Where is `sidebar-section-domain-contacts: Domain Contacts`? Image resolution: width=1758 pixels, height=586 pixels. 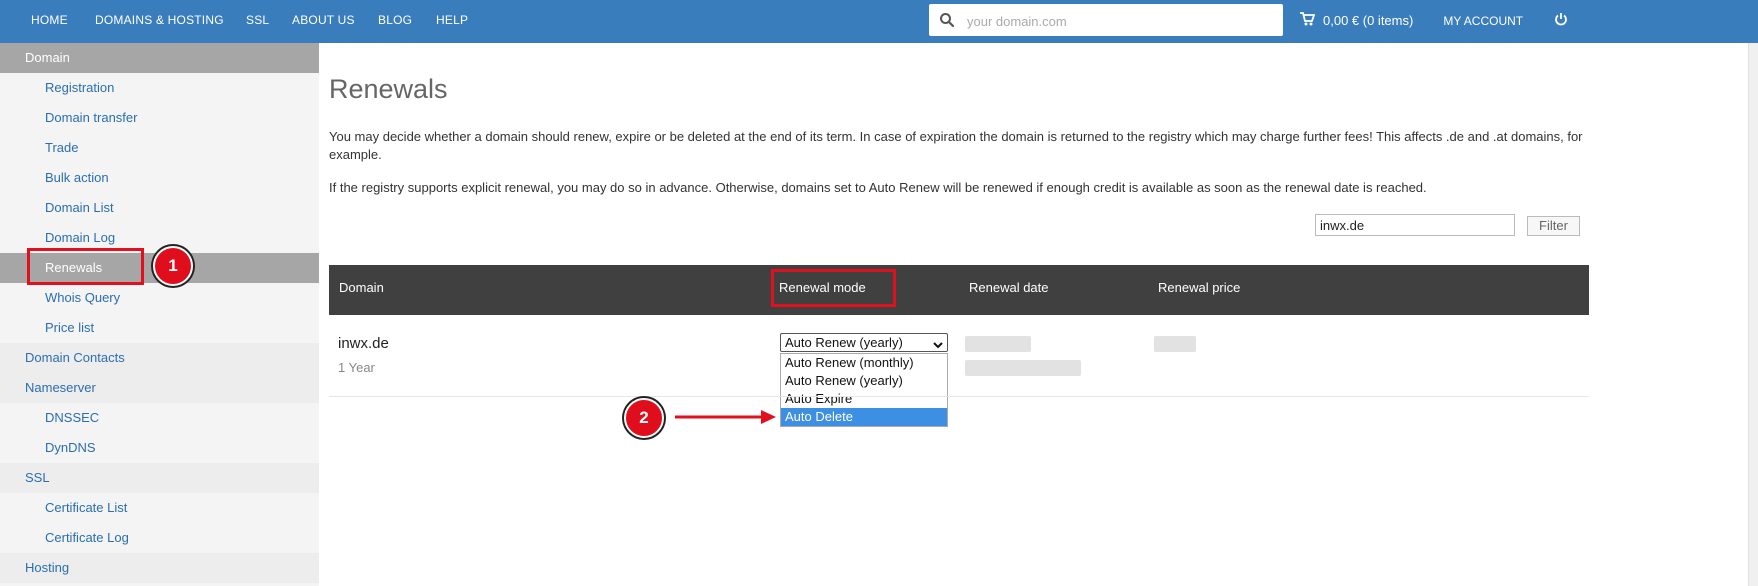
sidebar-section-domain-contacts: Domain Contacts is located at coordinates (159, 358).